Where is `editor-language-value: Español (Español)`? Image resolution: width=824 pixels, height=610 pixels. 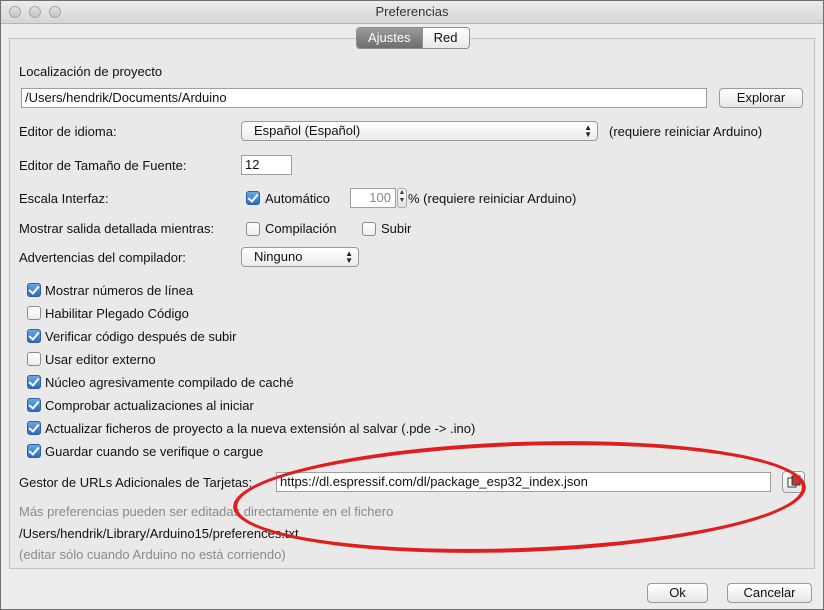 editor-language-value: Español (Español) is located at coordinates (307, 130).